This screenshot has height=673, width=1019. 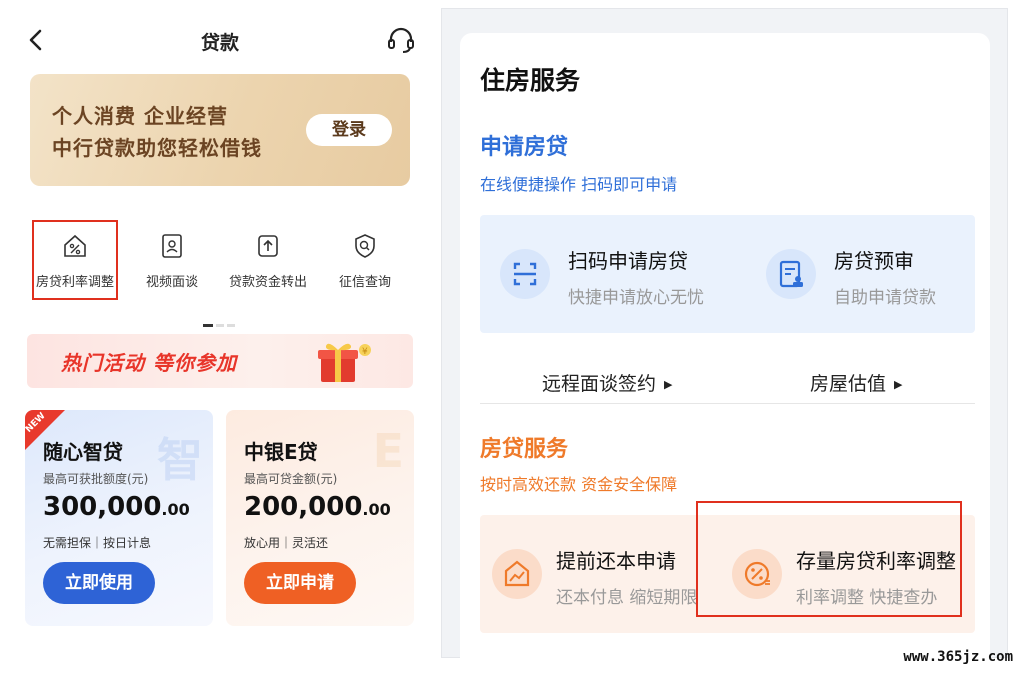 What do you see at coordinates (530, 80) in the screenshot?
I see `section-heading: 住房服务` at bounding box center [530, 80].